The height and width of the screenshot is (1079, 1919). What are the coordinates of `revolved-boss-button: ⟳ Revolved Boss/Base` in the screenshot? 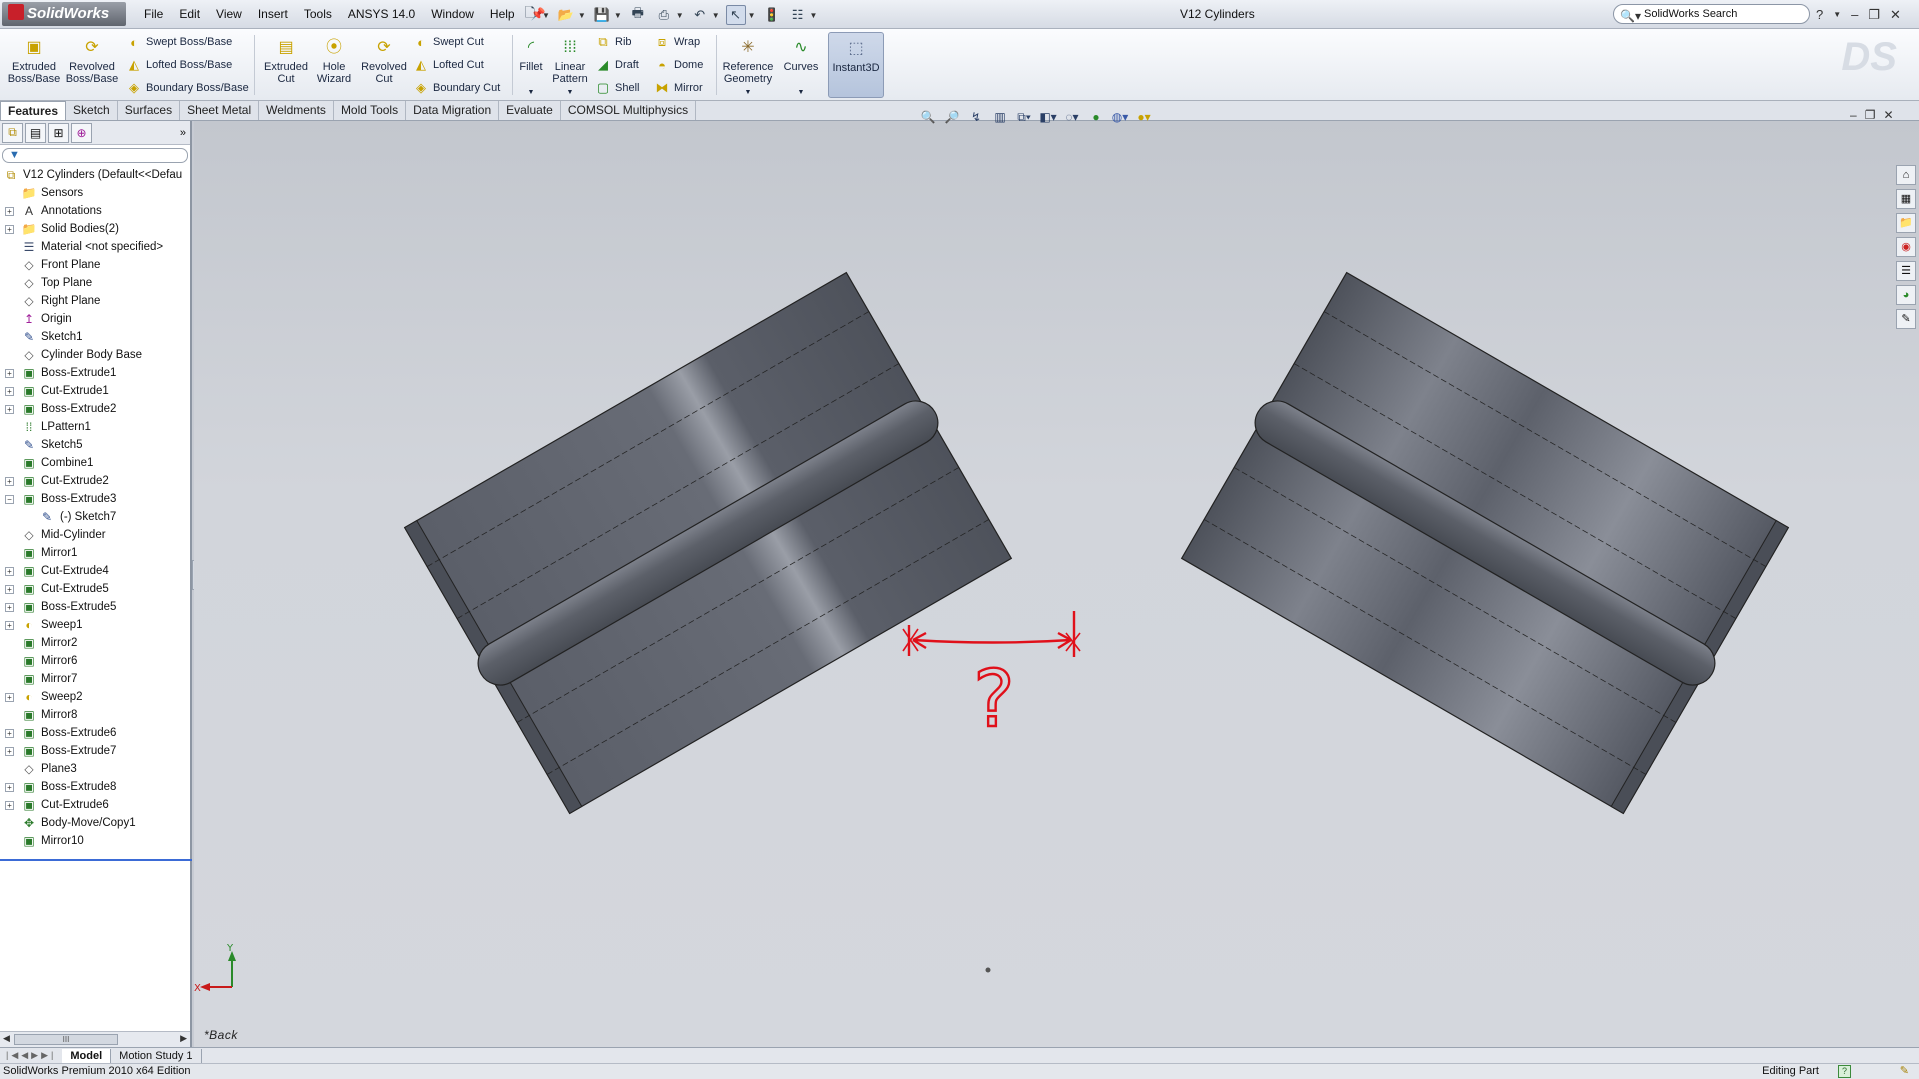 It's located at (92, 61).